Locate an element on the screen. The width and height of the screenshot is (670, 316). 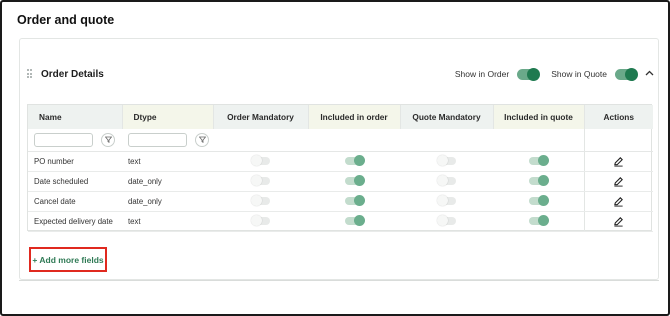
table-row: PO number text is located at coordinates (340, 161).